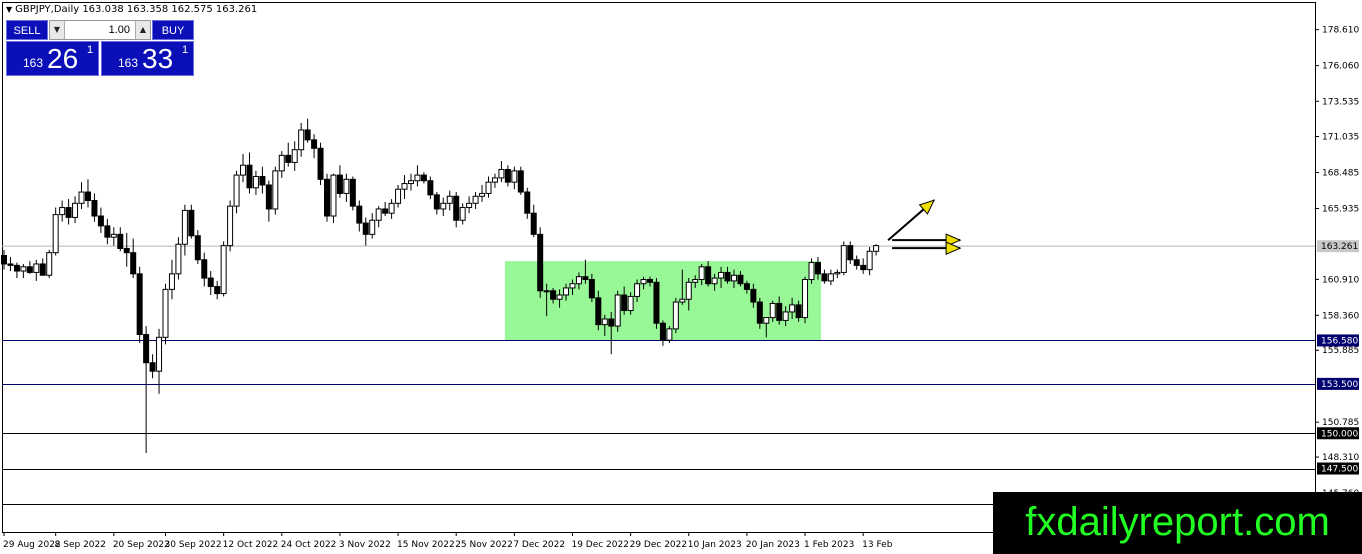  I want to click on price-tick-label: 158.360, so click(1340, 316).